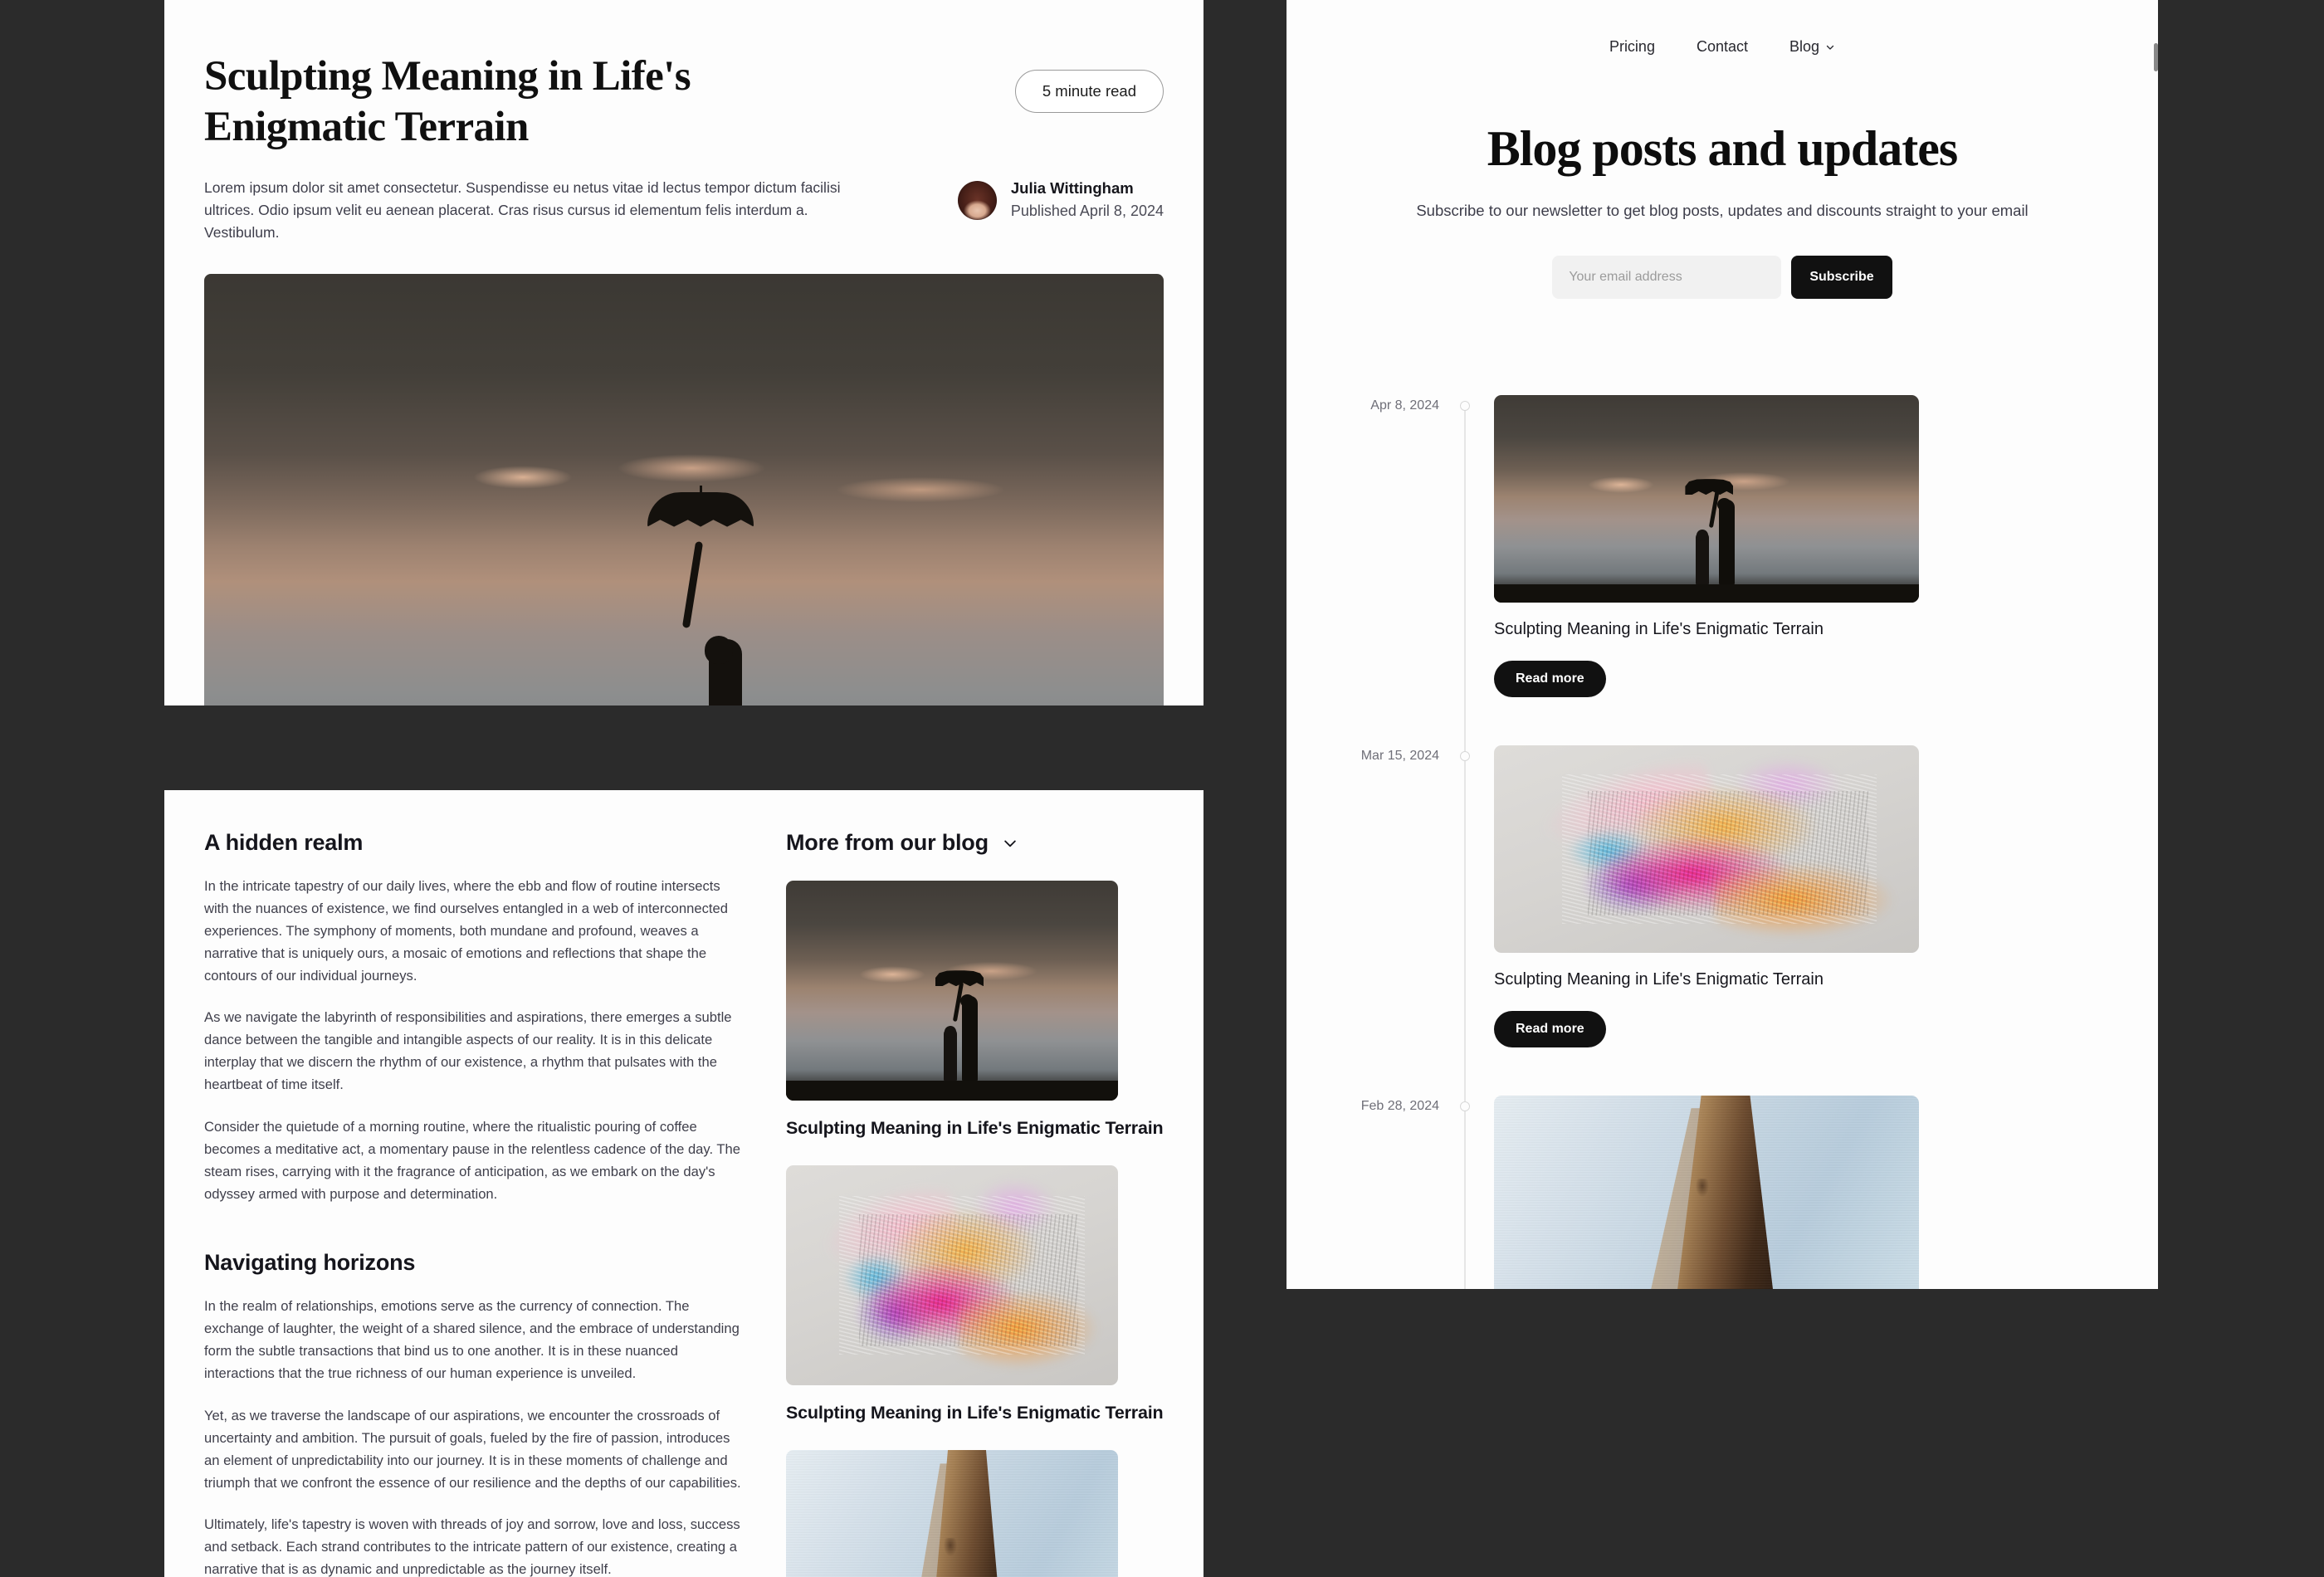 Image resolution: width=2324 pixels, height=1577 pixels. What do you see at coordinates (1087, 212) in the screenshot?
I see `published-date: Published April 8, 2024` at bounding box center [1087, 212].